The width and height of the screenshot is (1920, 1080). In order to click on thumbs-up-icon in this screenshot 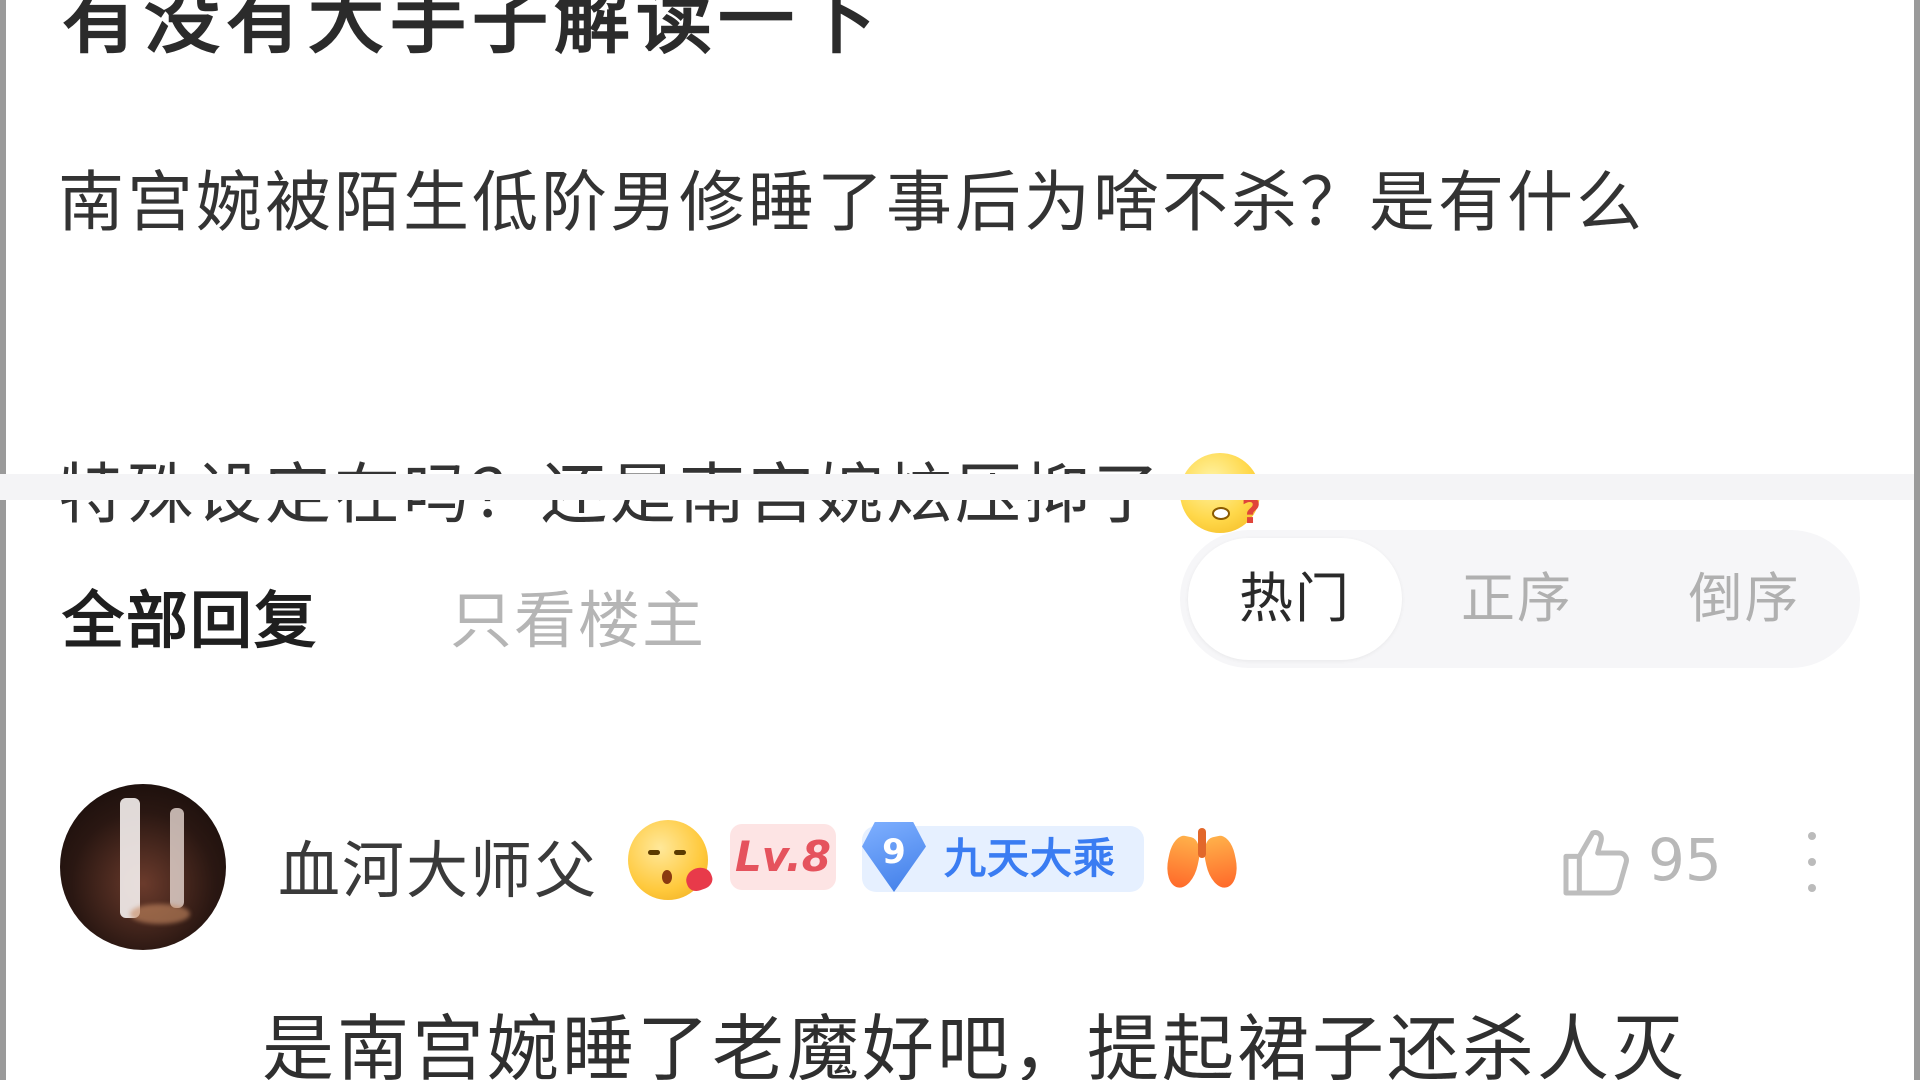, I will do `click(1596, 863)`.